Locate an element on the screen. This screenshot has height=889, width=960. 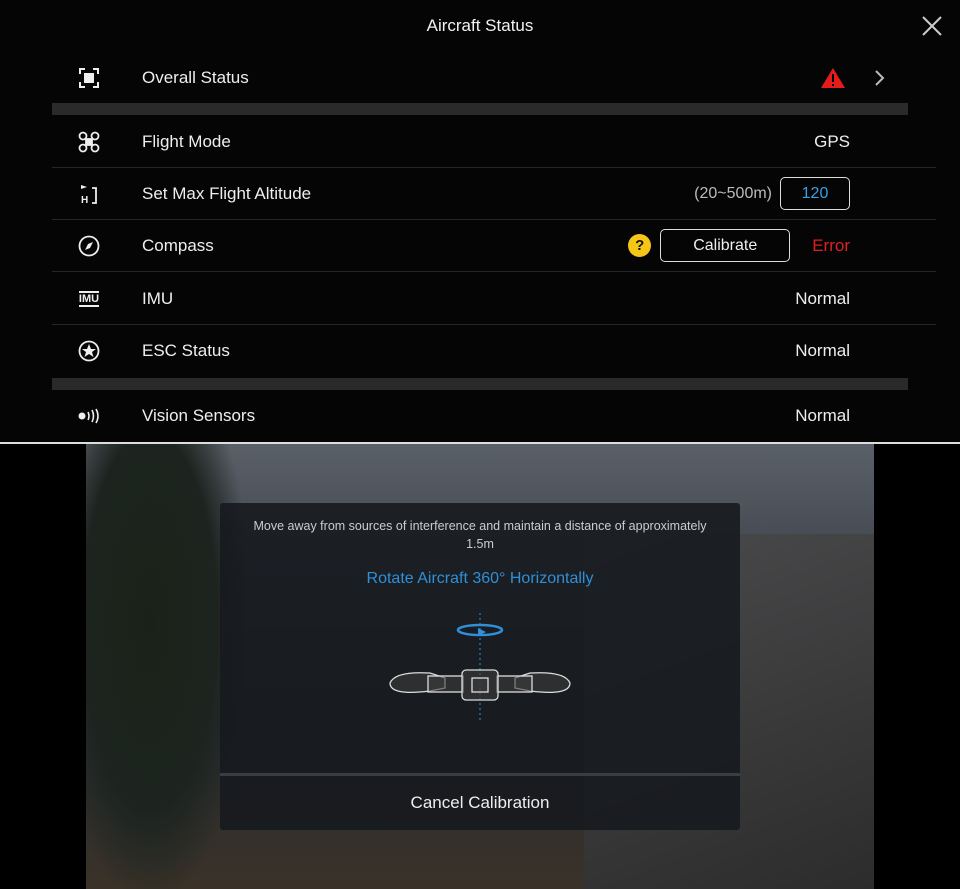
row-label: Flight Mode is located at coordinates (186, 141).